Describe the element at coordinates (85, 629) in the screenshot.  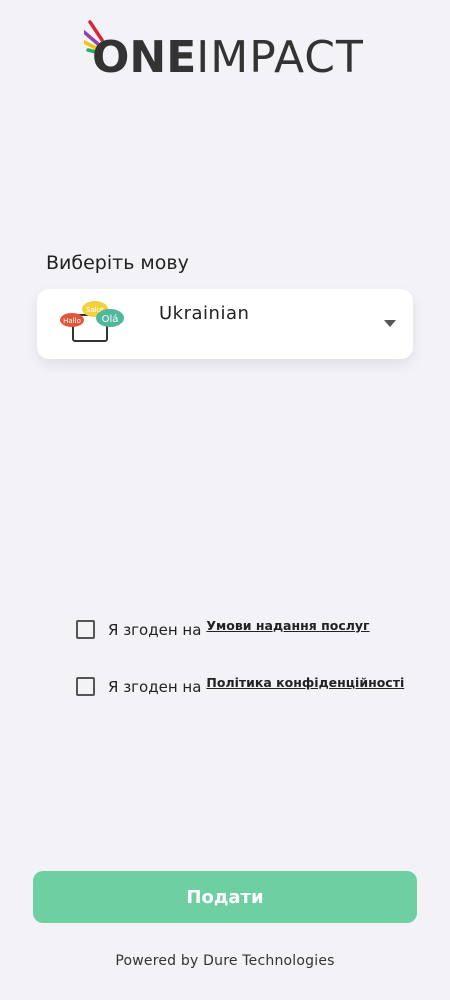
I see `terms-checkbox` at that location.